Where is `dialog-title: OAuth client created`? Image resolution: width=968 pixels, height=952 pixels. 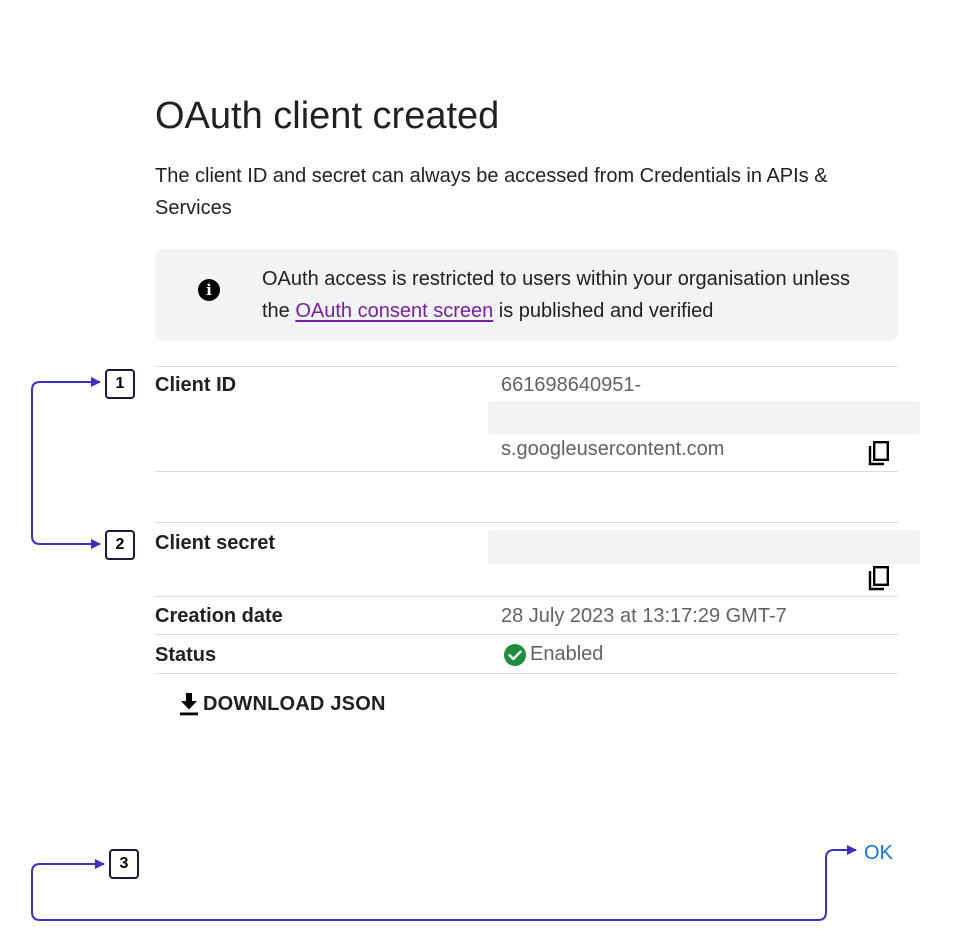 dialog-title: OAuth client created is located at coordinates (327, 116).